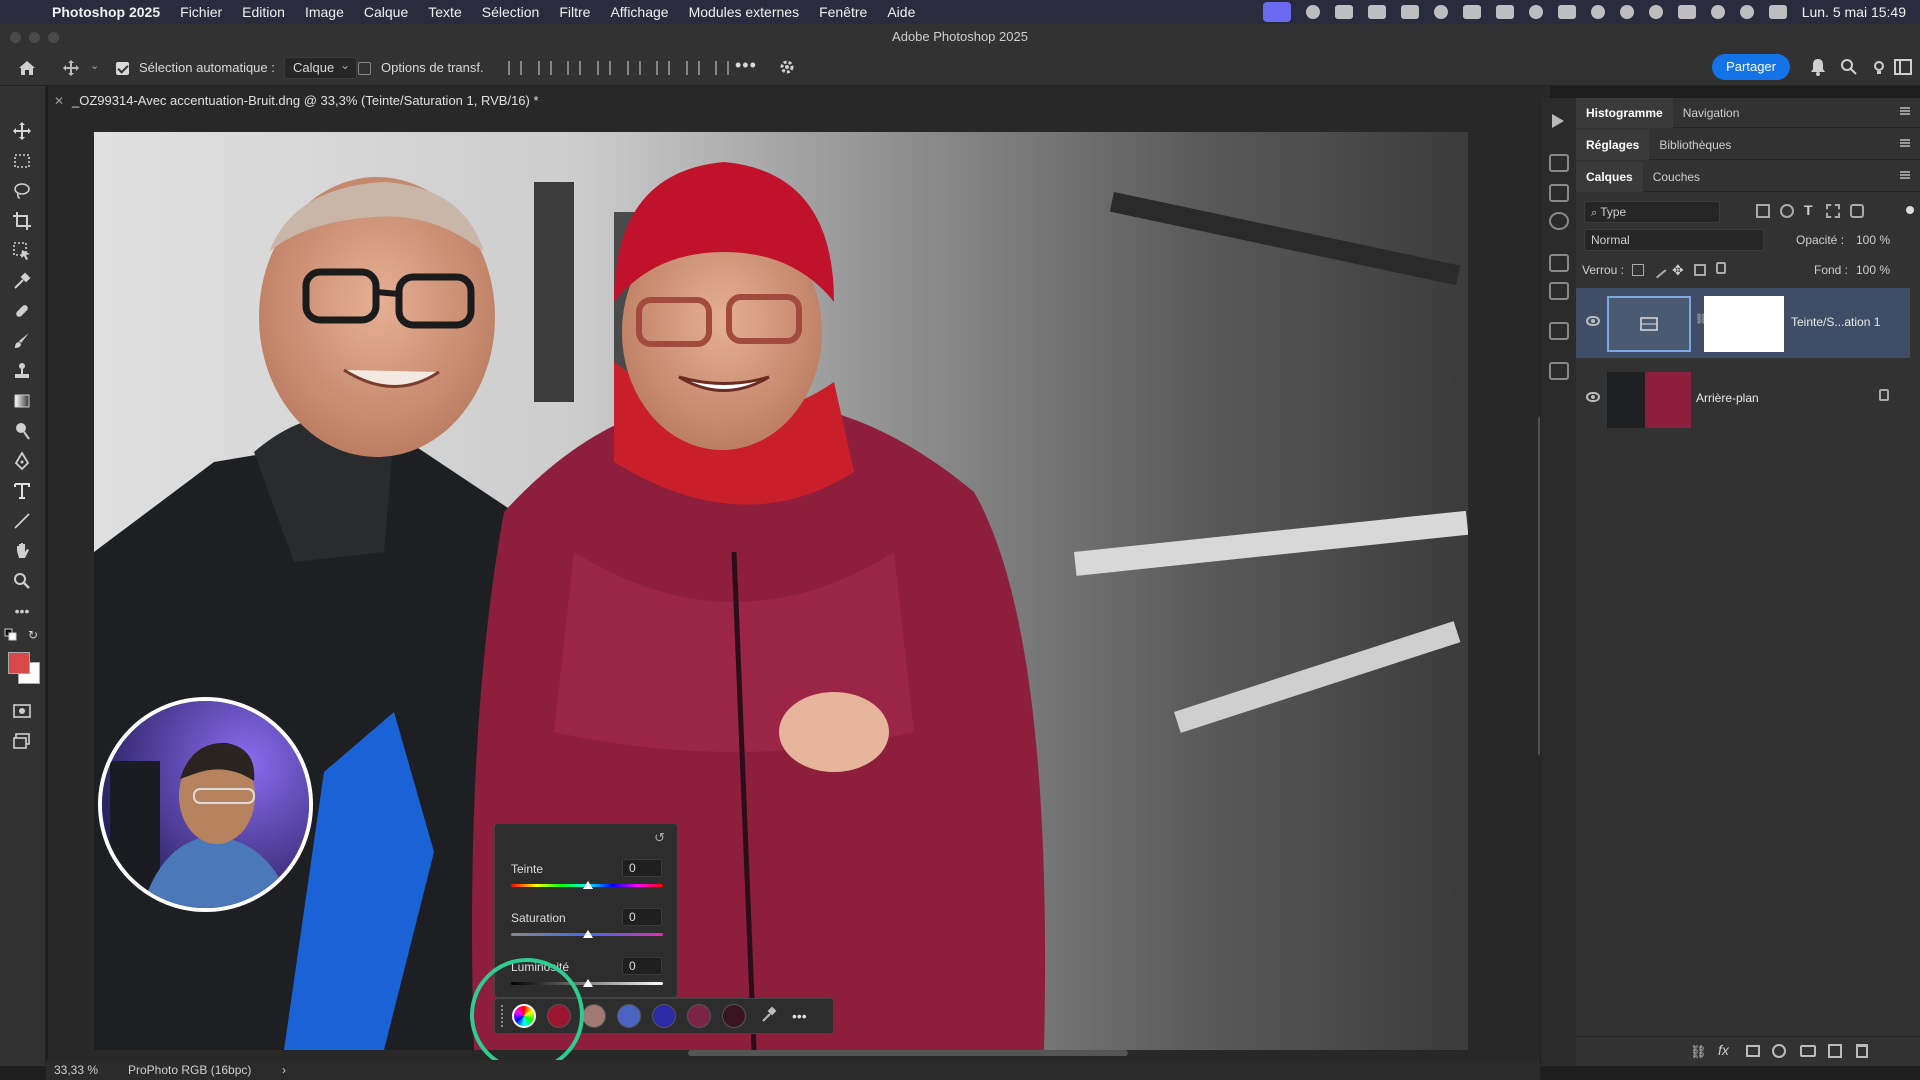  Describe the element at coordinates (1626, 12) in the screenshot. I see `play-status-icon` at that location.